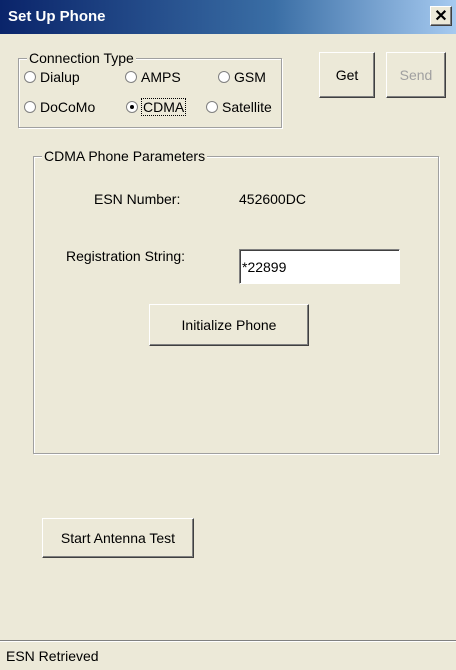 The width and height of the screenshot is (456, 670). What do you see at coordinates (125, 156) in the screenshot?
I see `cdma-params-label: CDMA Phone Parameters` at bounding box center [125, 156].